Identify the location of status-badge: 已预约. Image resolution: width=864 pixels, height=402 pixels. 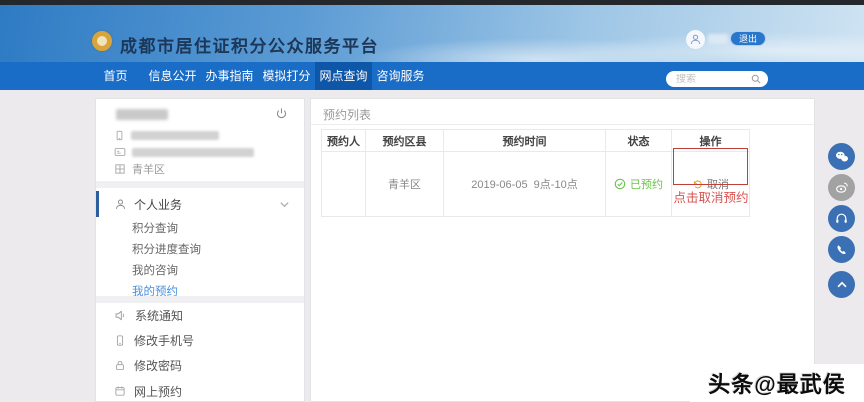
(646, 185).